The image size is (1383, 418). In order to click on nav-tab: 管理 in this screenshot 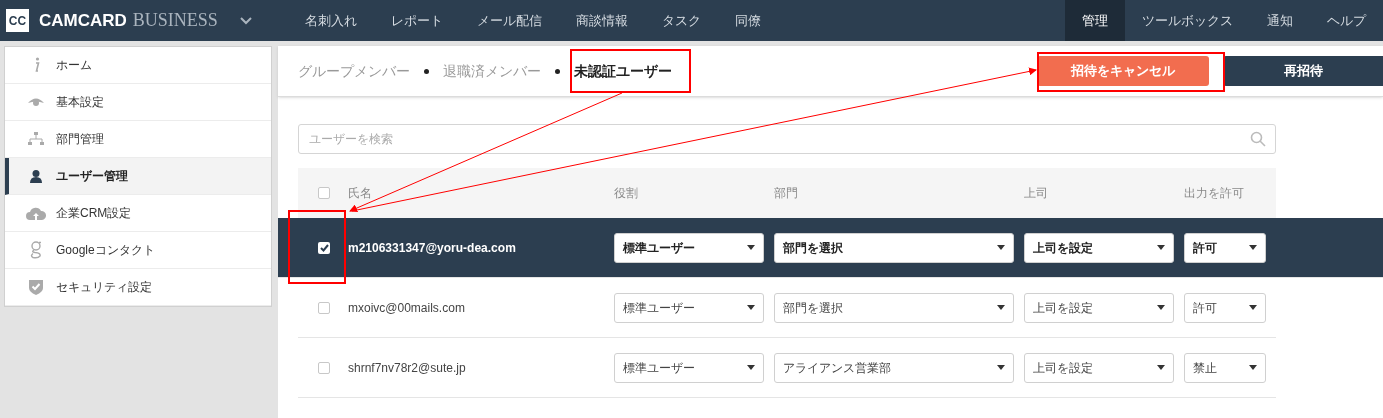, I will do `click(1095, 20)`.